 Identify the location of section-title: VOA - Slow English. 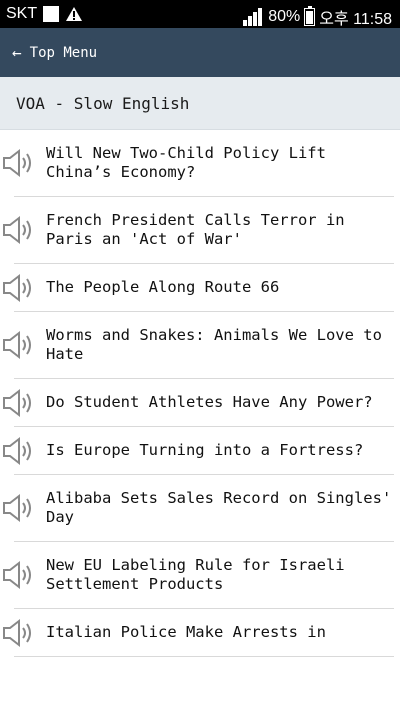
(103, 103).